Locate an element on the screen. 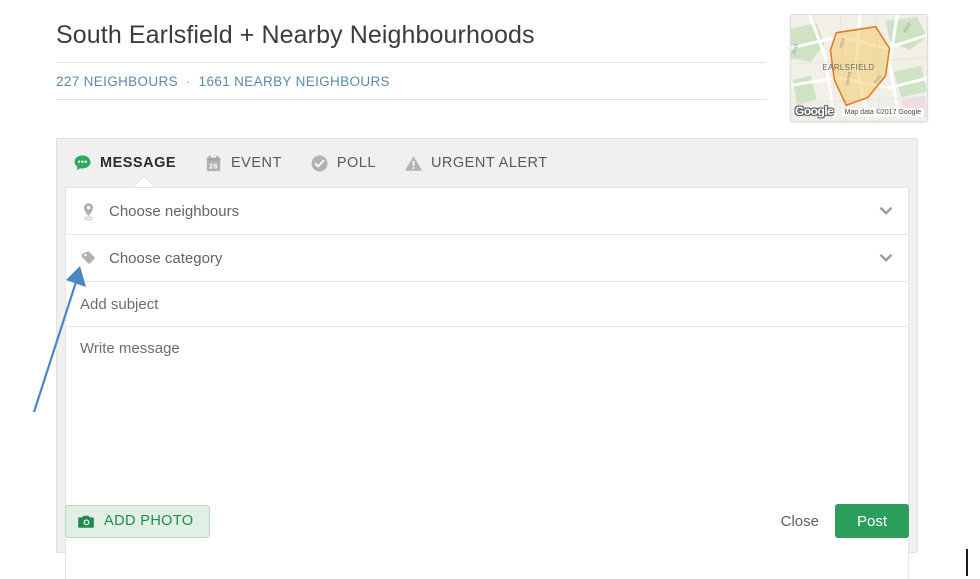 The height and width of the screenshot is (579, 980). tab-urgent-alert-label: URGENT ALERT is located at coordinates (489, 163).